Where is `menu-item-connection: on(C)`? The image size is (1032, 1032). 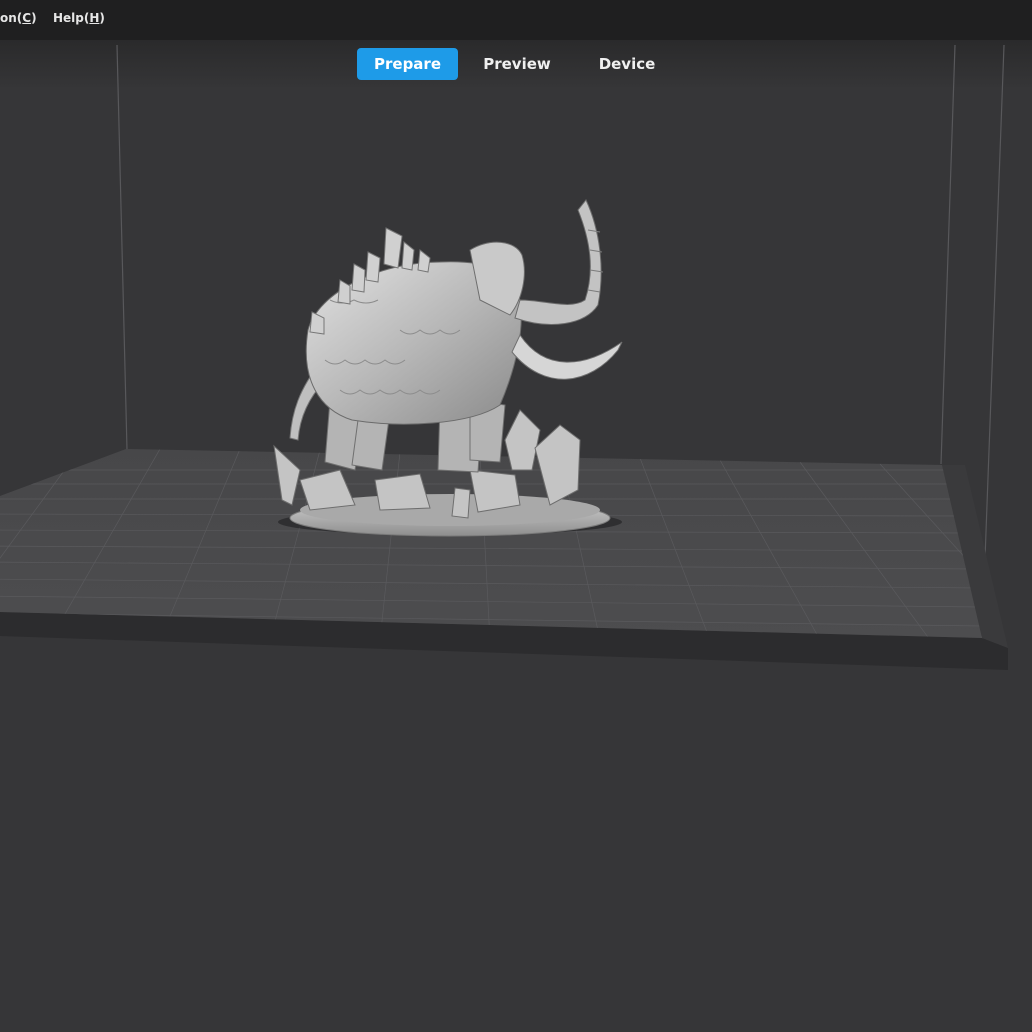 menu-item-connection: on(C) is located at coordinates (18, 18).